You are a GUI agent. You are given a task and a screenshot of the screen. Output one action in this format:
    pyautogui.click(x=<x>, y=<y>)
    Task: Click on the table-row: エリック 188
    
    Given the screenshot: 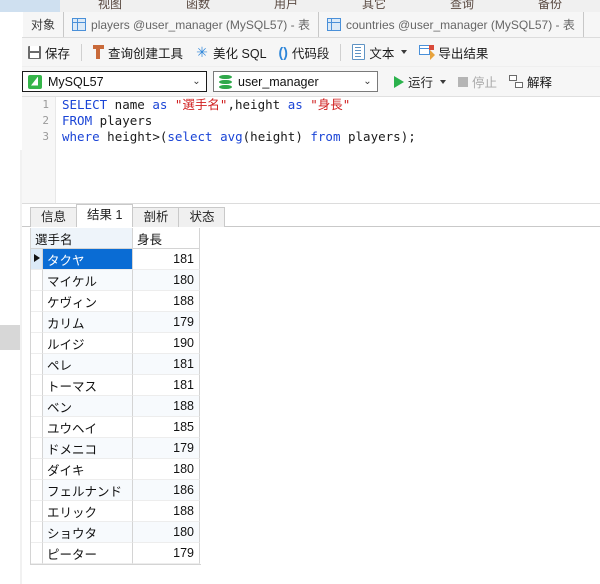 What is the action you would take?
    pyautogui.click(x=115, y=511)
    